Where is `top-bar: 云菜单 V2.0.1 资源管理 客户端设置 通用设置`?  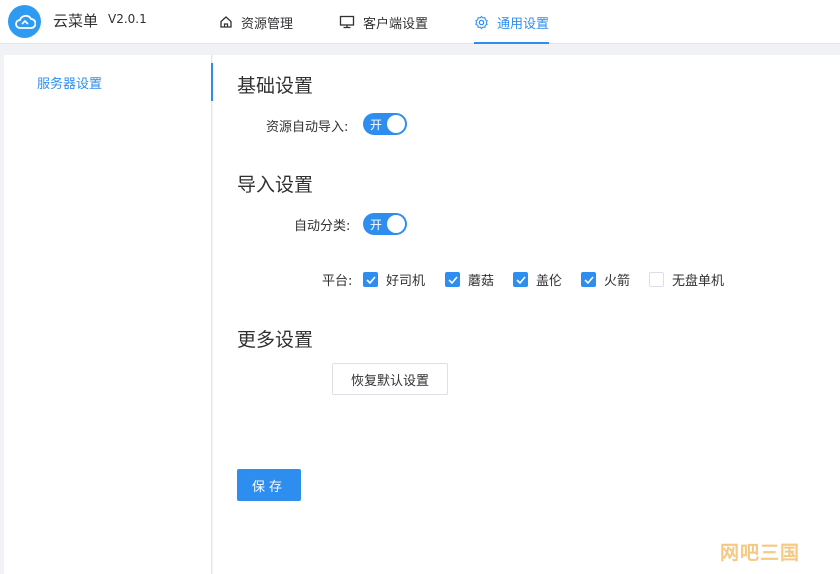
top-bar: 云菜单 V2.0.1 资源管理 客户端设置 通用设置 is located at coordinates (420, 22).